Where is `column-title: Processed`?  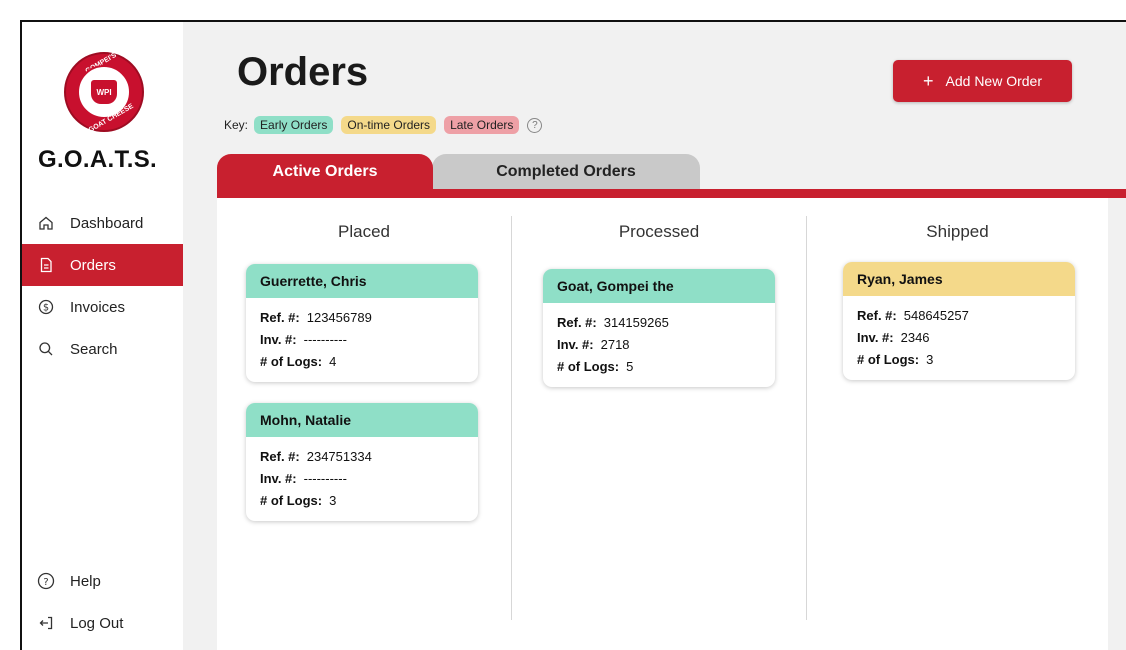 column-title: Processed is located at coordinates (659, 231).